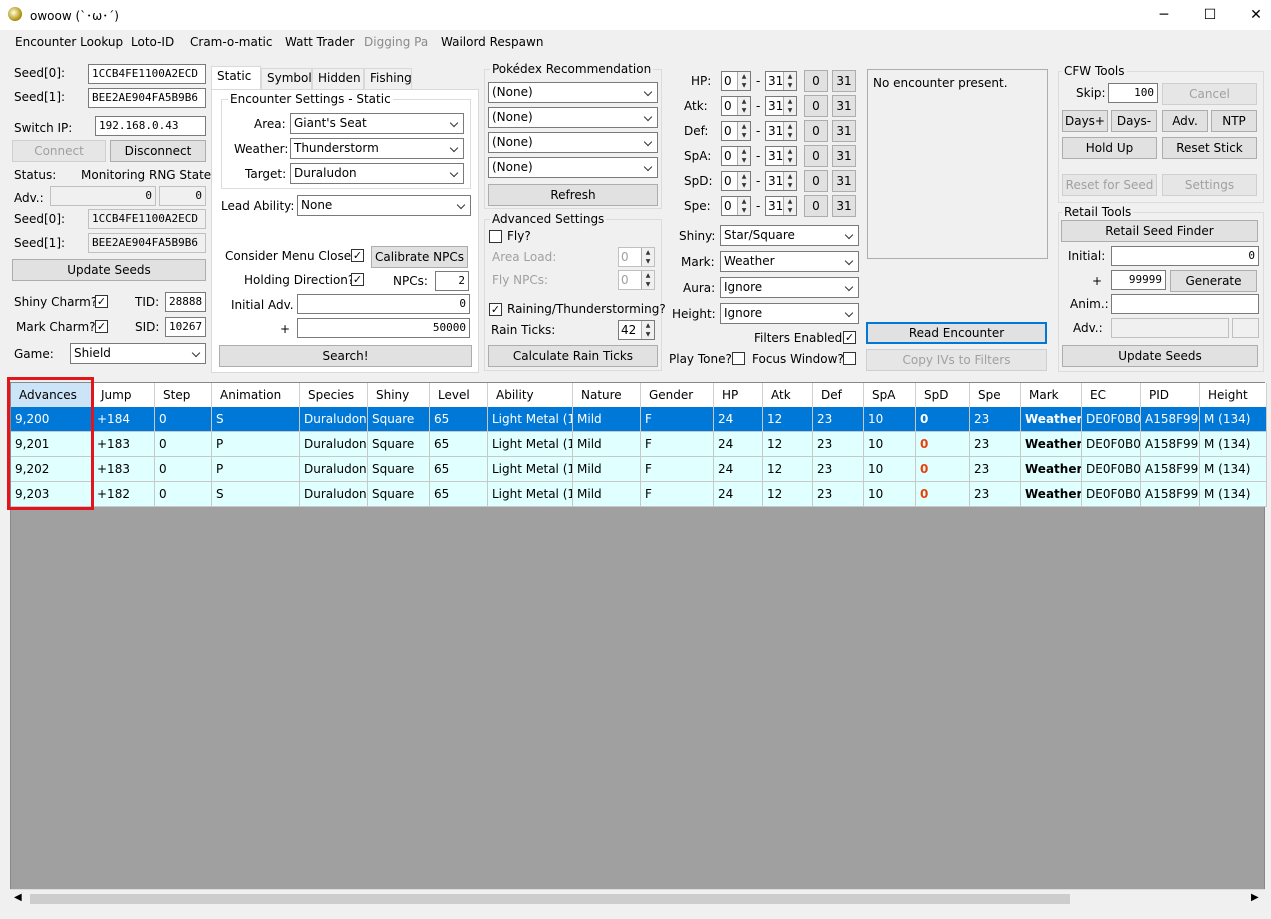 The height and width of the screenshot is (919, 1271). I want to click on update-seeds-button-retail: Update Seeds, so click(1160, 356).